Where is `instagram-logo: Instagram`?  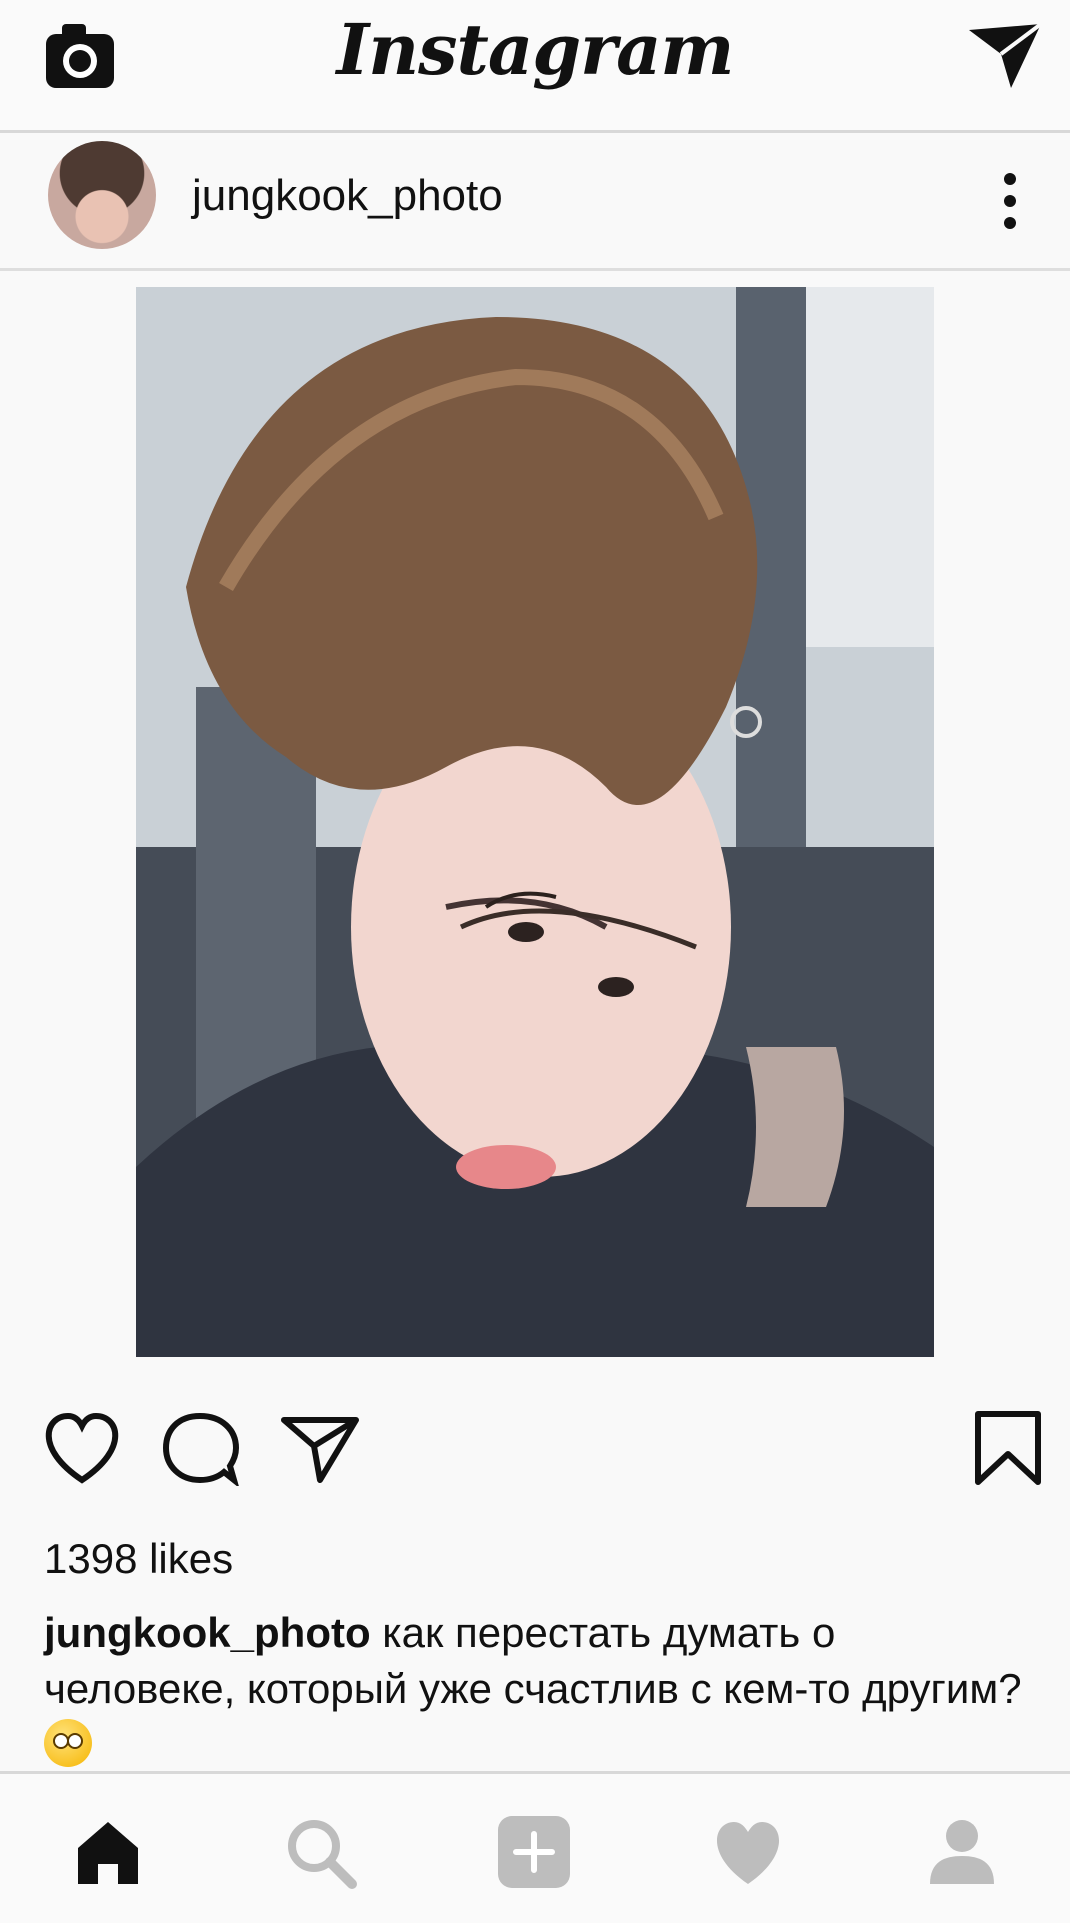
instagram-logo: Instagram is located at coordinates (535, 49).